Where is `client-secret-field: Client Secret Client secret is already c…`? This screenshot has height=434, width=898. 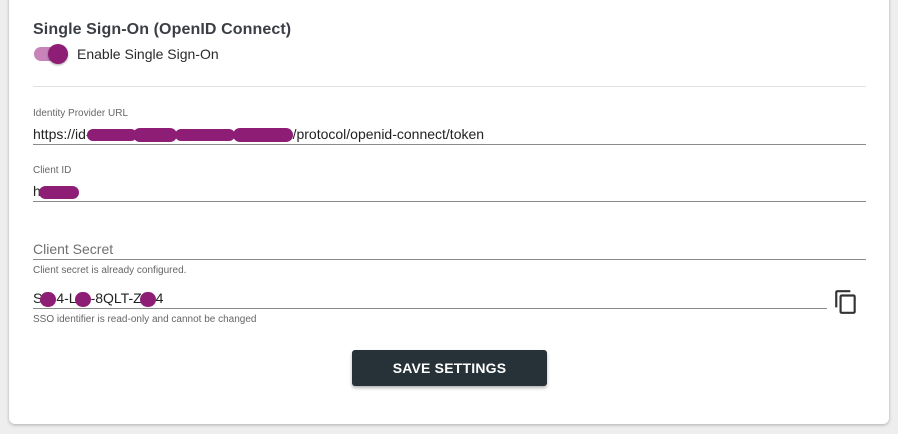 client-secret-field: Client Secret Client secret is already c… is located at coordinates (449, 258).